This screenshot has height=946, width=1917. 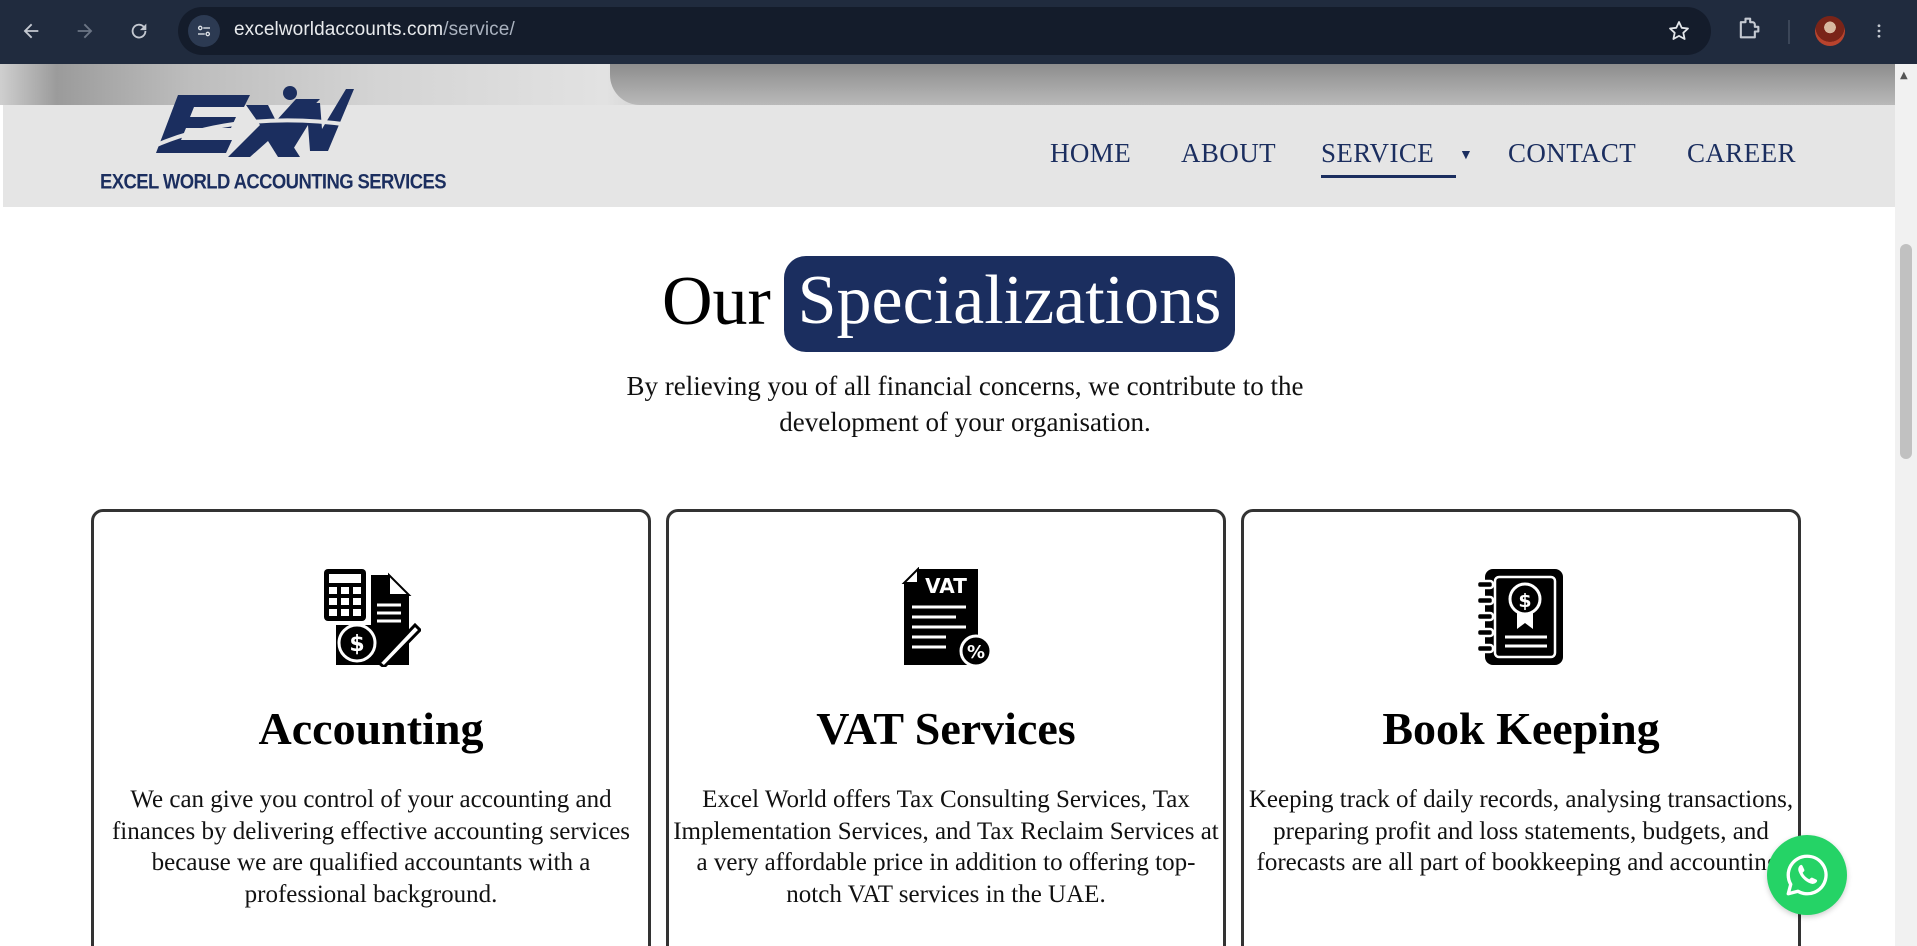 I want to click on chevron-down-icon: ▼, so click(x=1466, y=156).